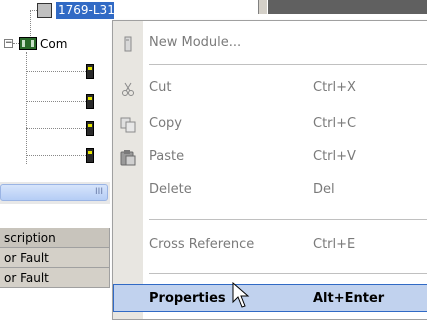  What do you see at coordinates (241, 295) in the screenshot?
I see `mouse-cursor-icon` at bounding box center [241, 295].